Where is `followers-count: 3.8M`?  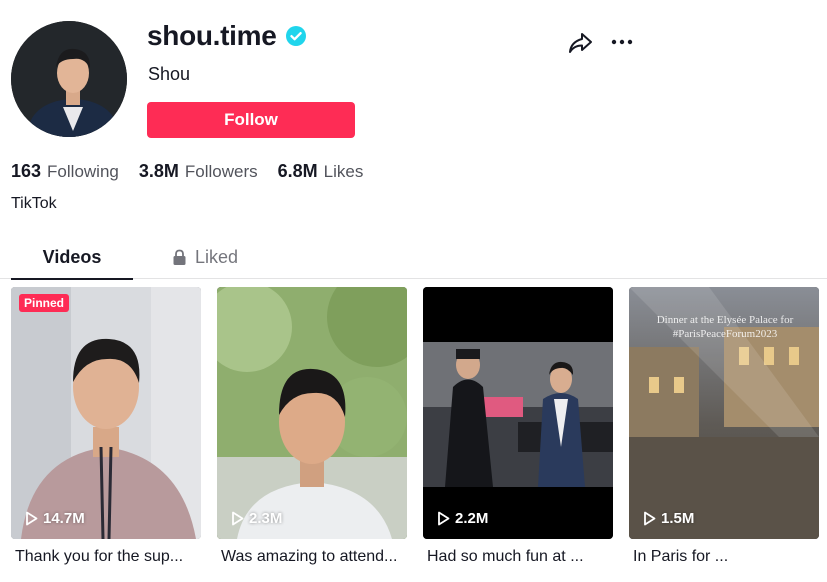
followers-count: 3.8M is located at coordinates (158, 171).